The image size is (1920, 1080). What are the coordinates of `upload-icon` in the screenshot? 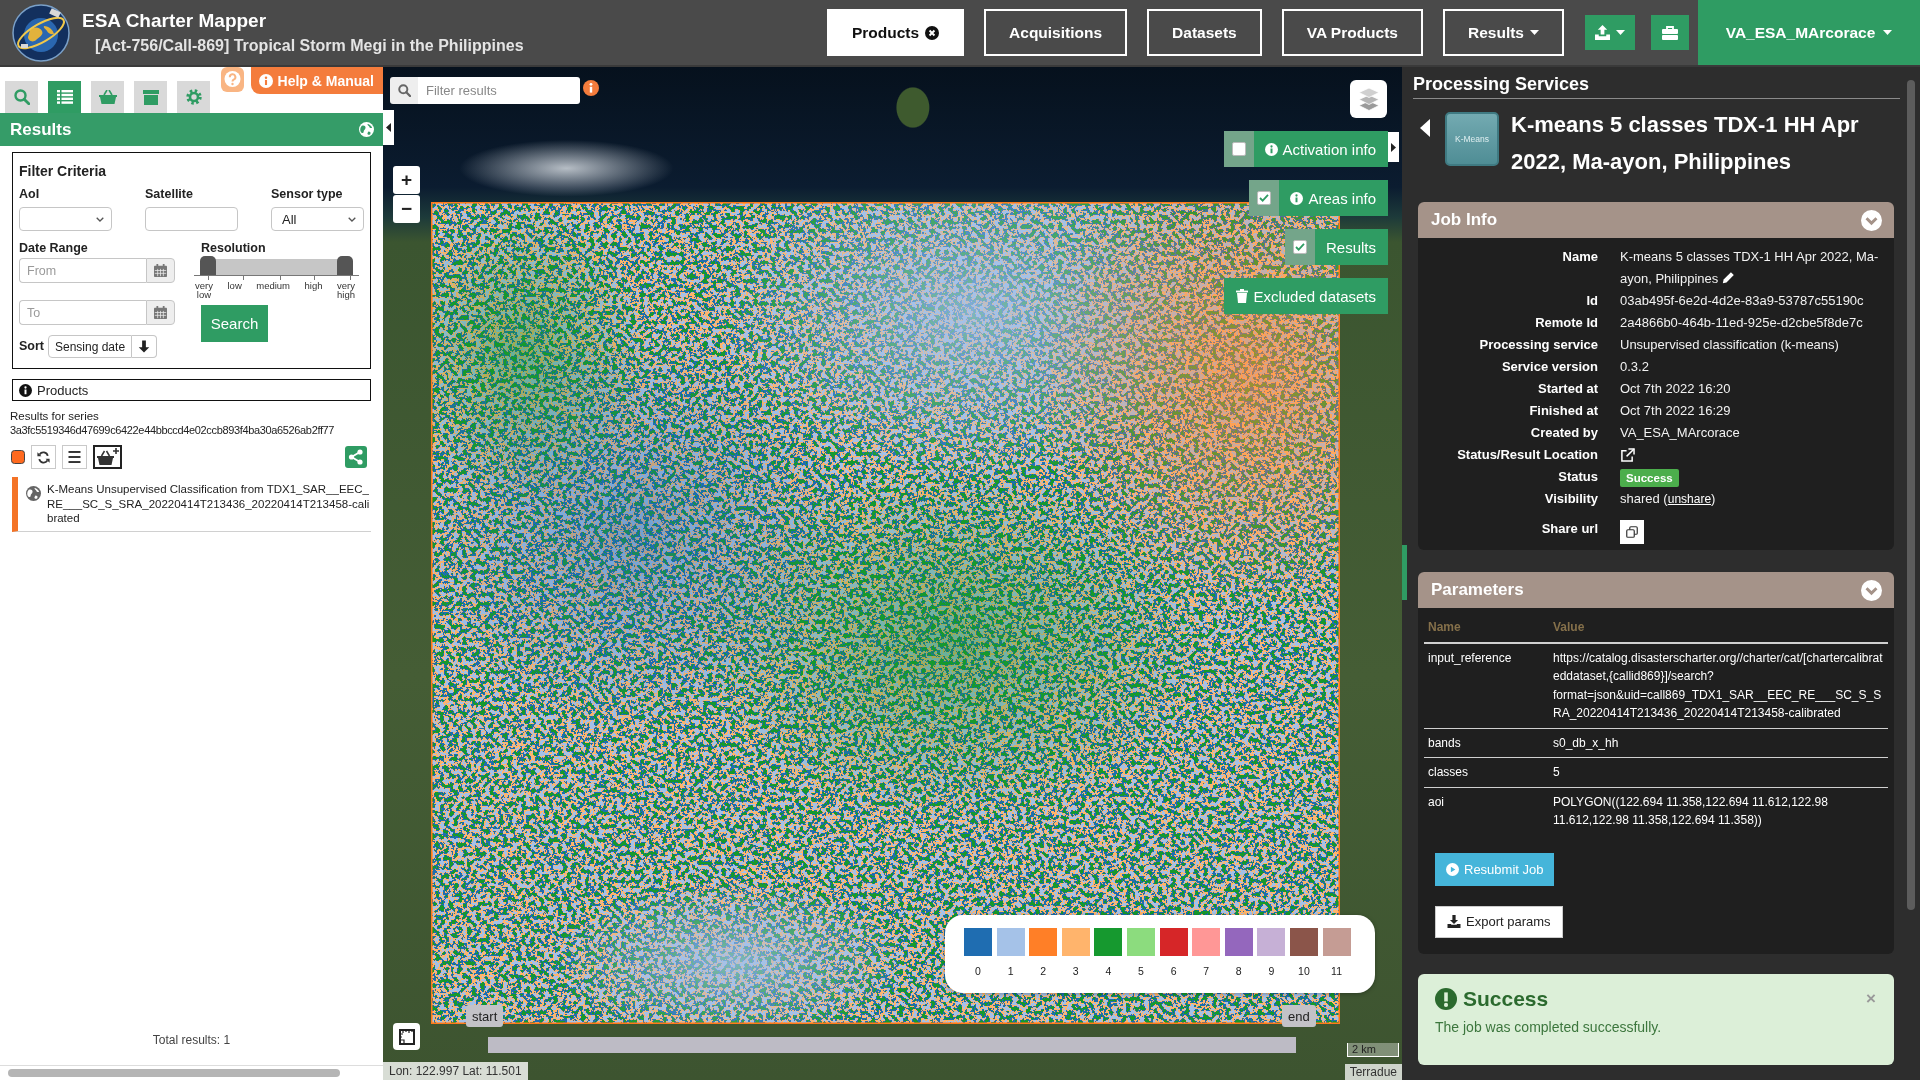 It's located at (1602, 32).